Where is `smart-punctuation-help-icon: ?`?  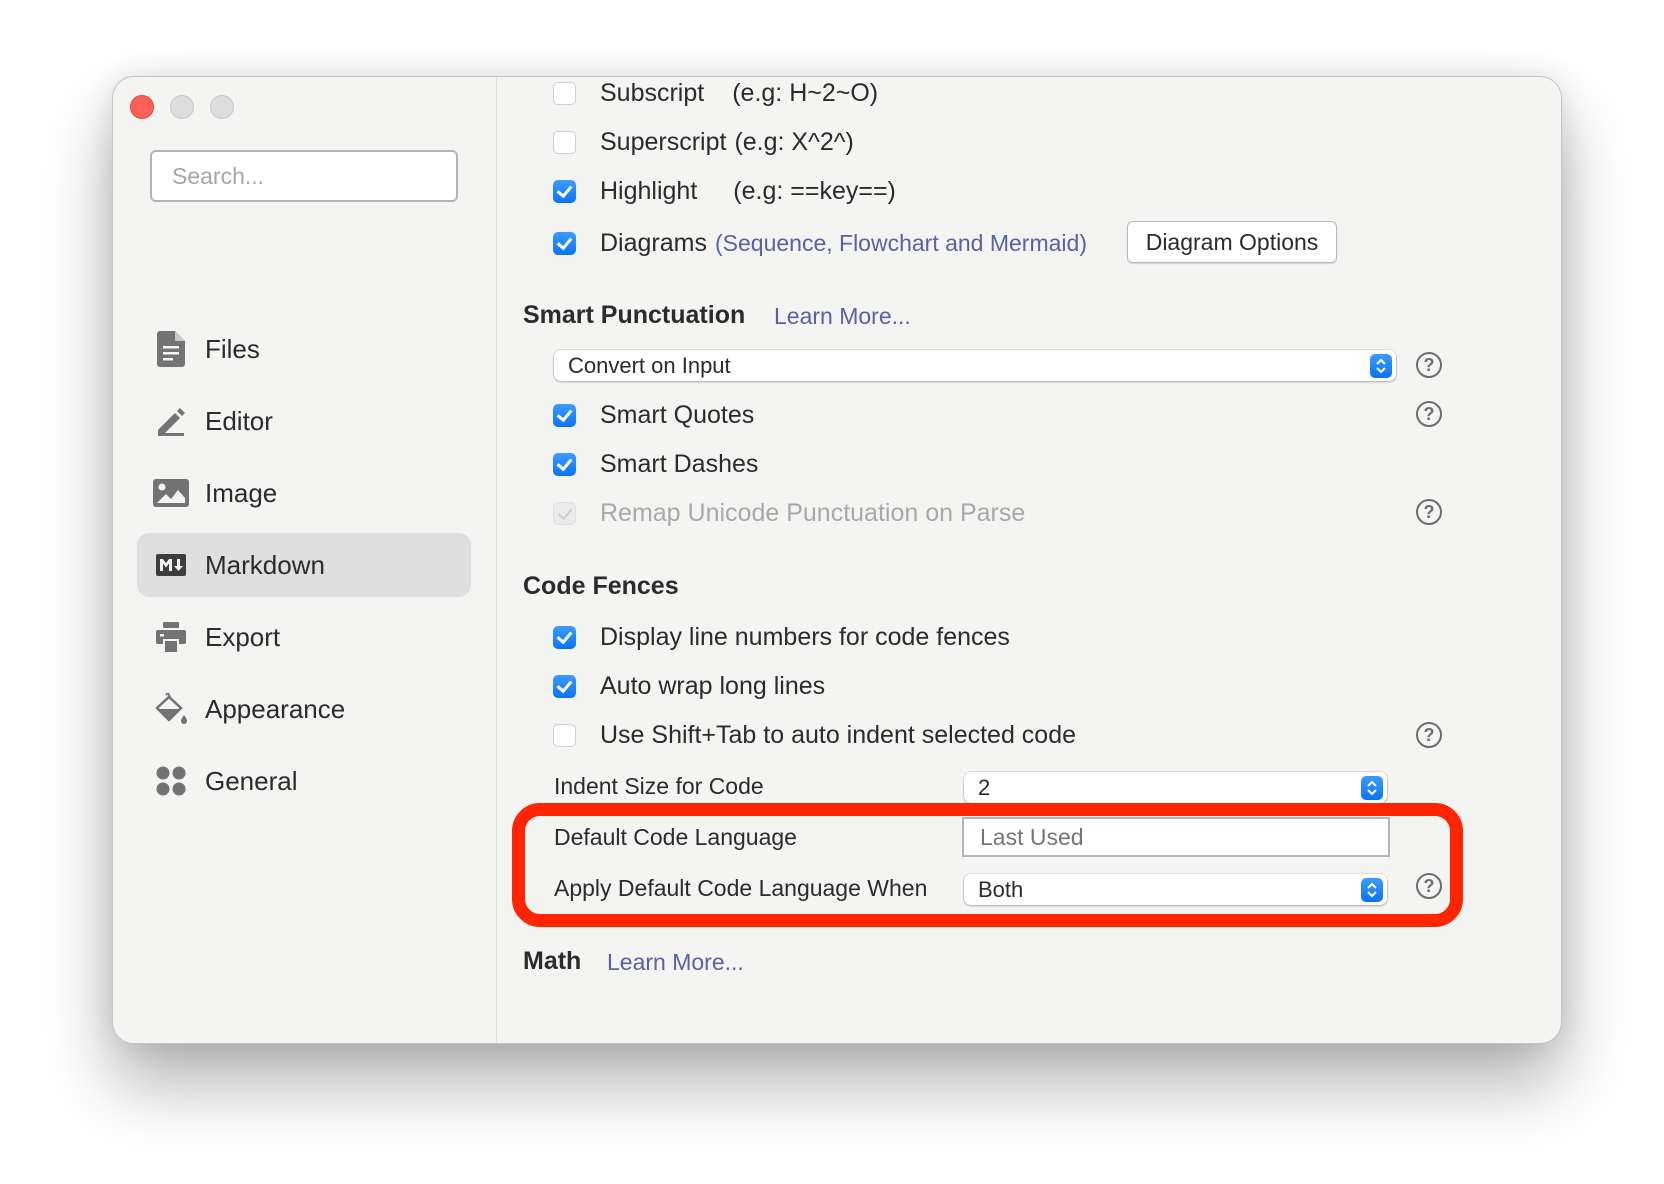 smart-punctuation-help-icon: ? is located at coordinates (1429, 365).